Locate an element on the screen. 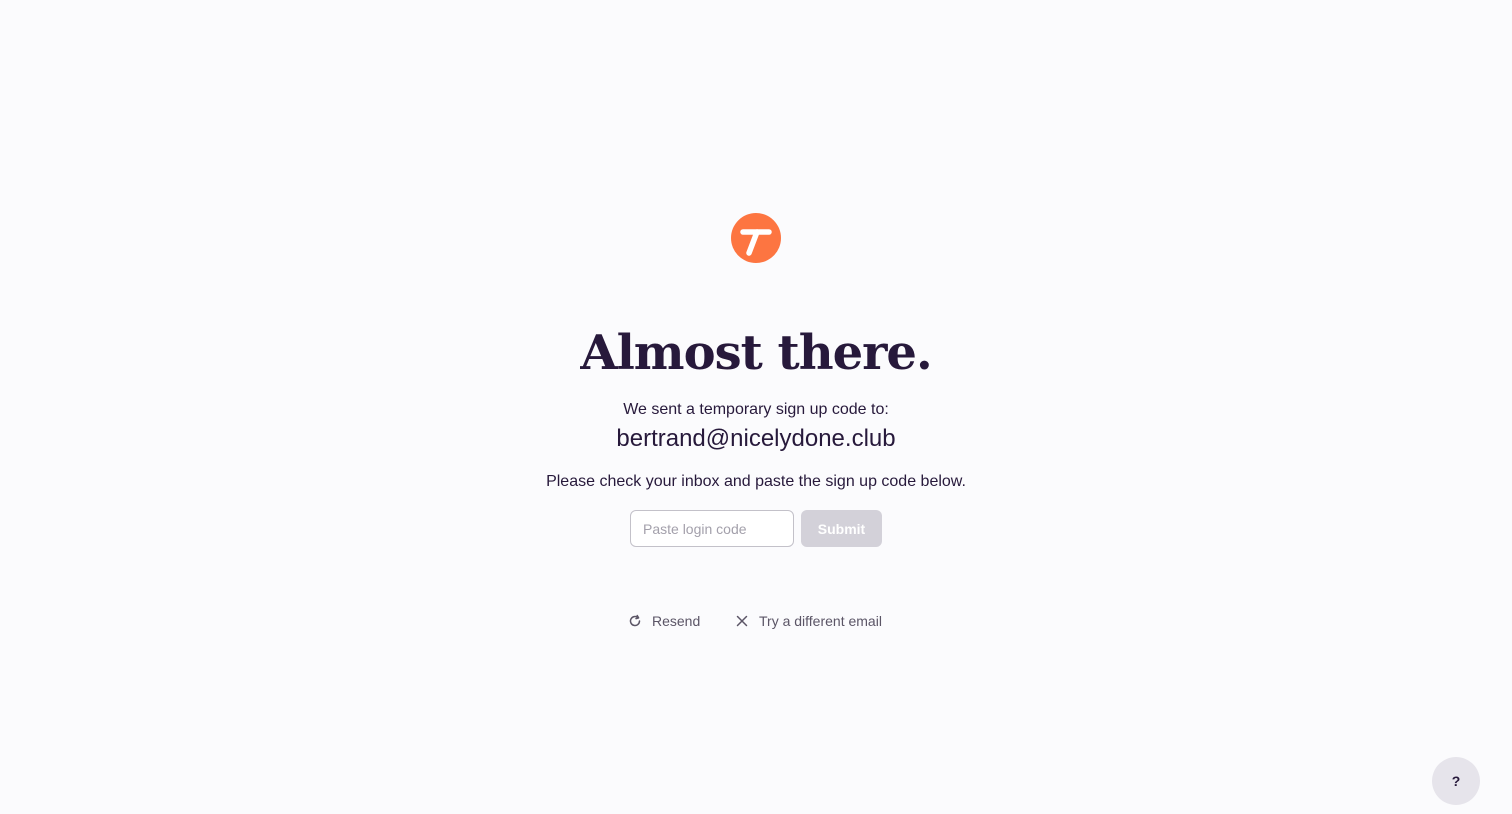 This screenshot has height=814, width=1512. help-button: ? is located at coordinates (1456, 781).